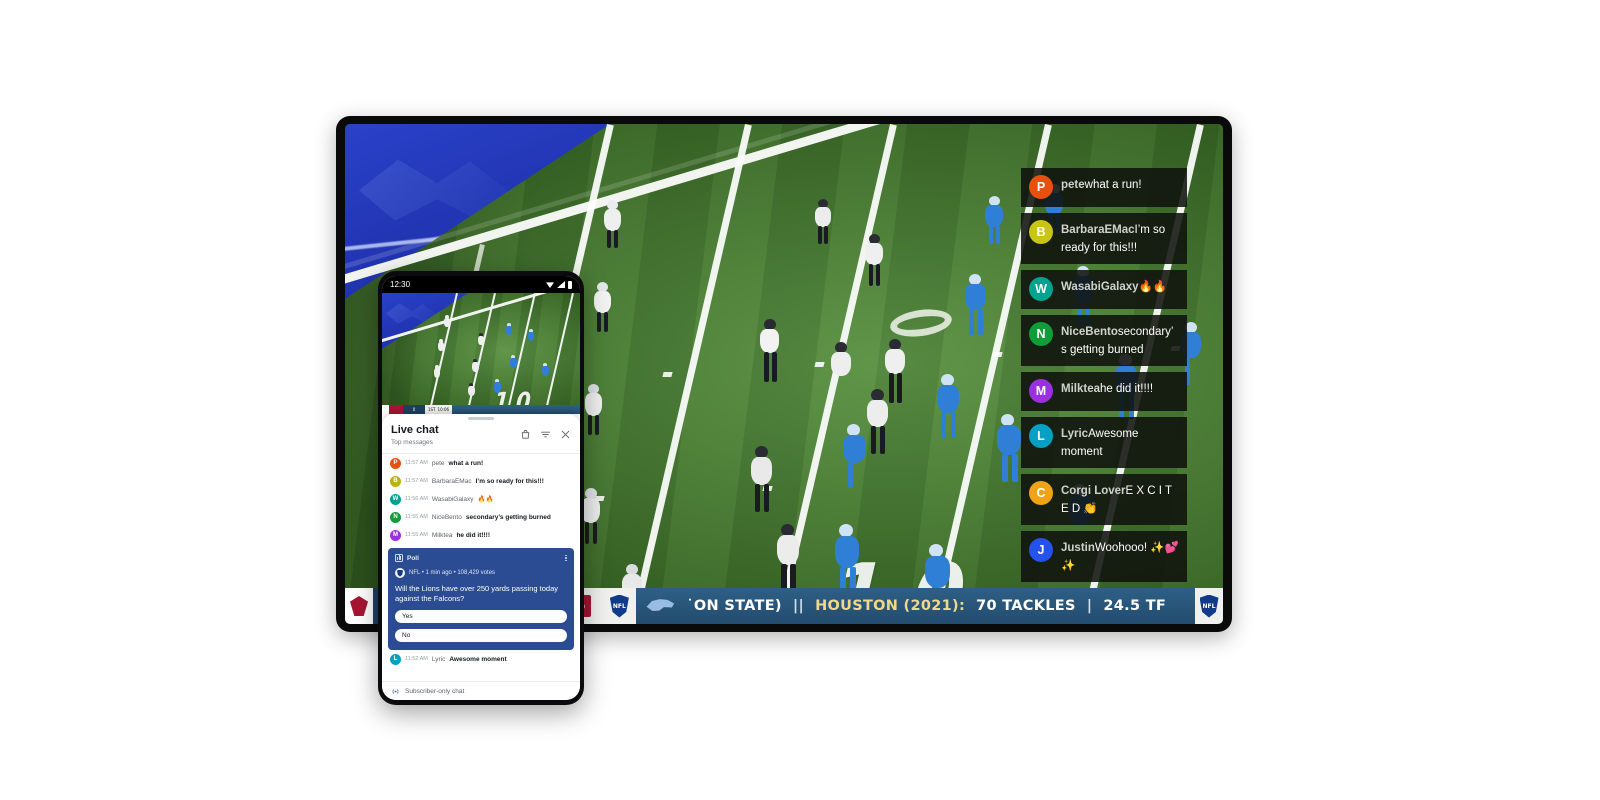 The width and height of the screenshot is (1600, 800). Describe the element at coordinates (478, 659) in the screenshot. I see `message-text: Awesome moment` at that location.